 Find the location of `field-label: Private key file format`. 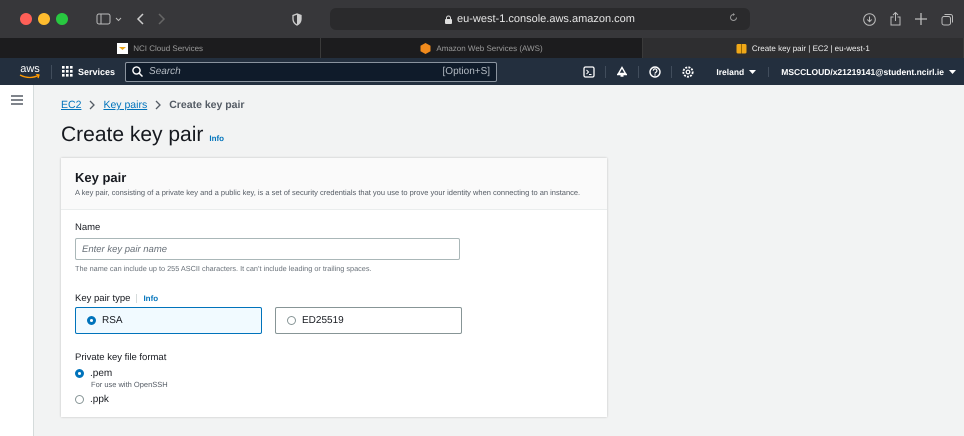

field-label: Private key file format is located at coordinates (121, 357).